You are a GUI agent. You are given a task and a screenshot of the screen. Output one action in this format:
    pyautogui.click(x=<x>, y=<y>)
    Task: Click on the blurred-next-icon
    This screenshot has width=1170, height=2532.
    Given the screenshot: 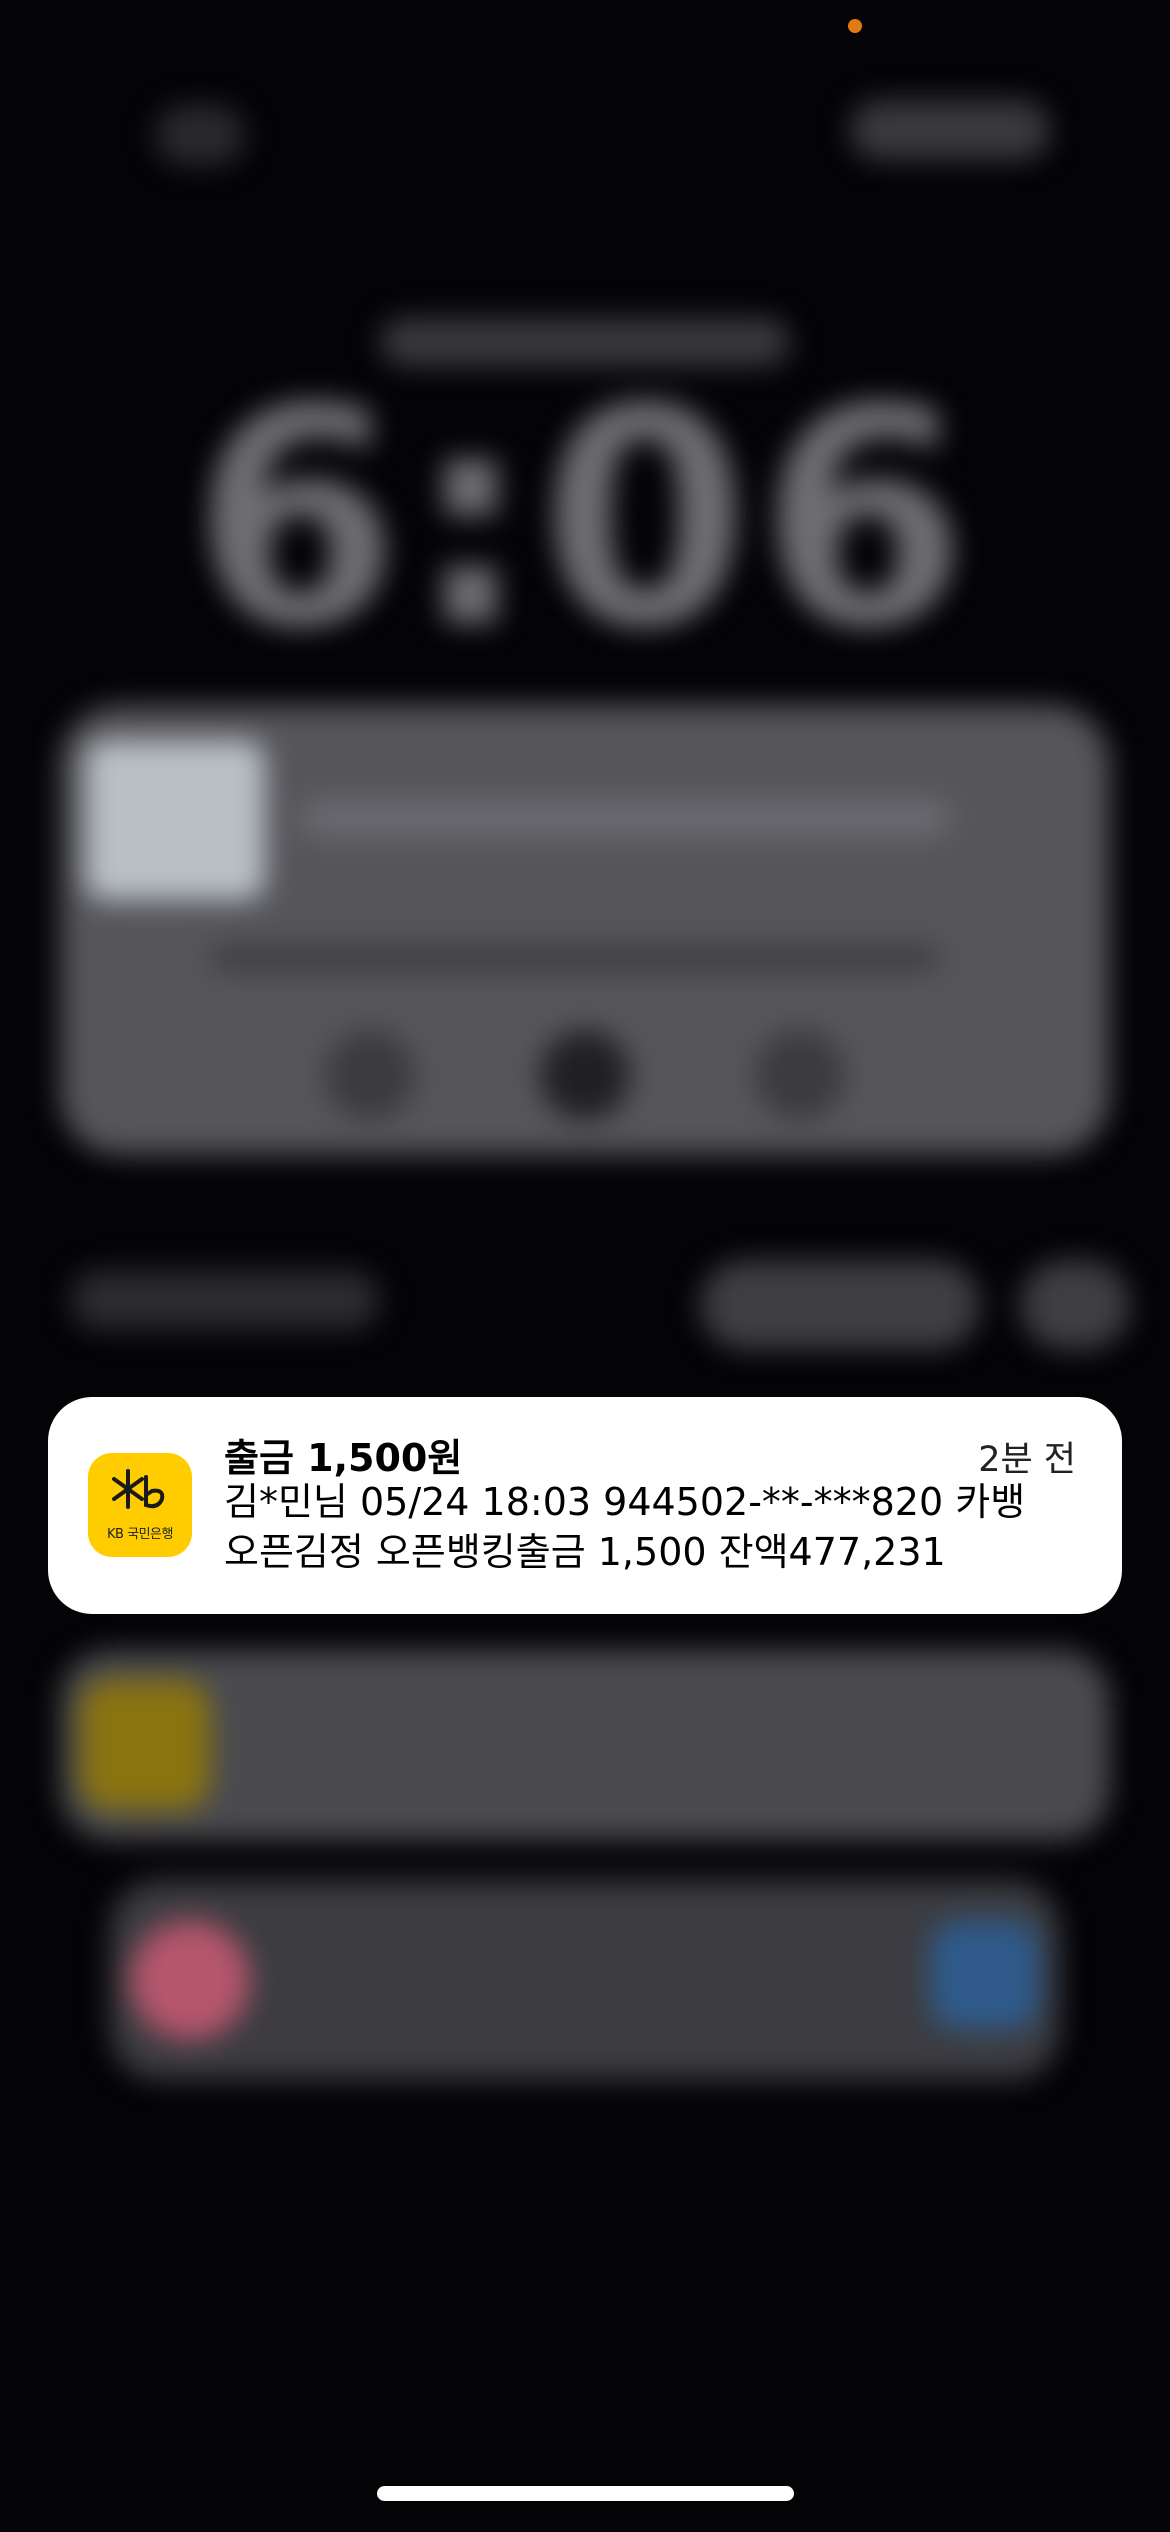 What is the action you would take?
    pyautogui.click(x=800, y=1075)
    